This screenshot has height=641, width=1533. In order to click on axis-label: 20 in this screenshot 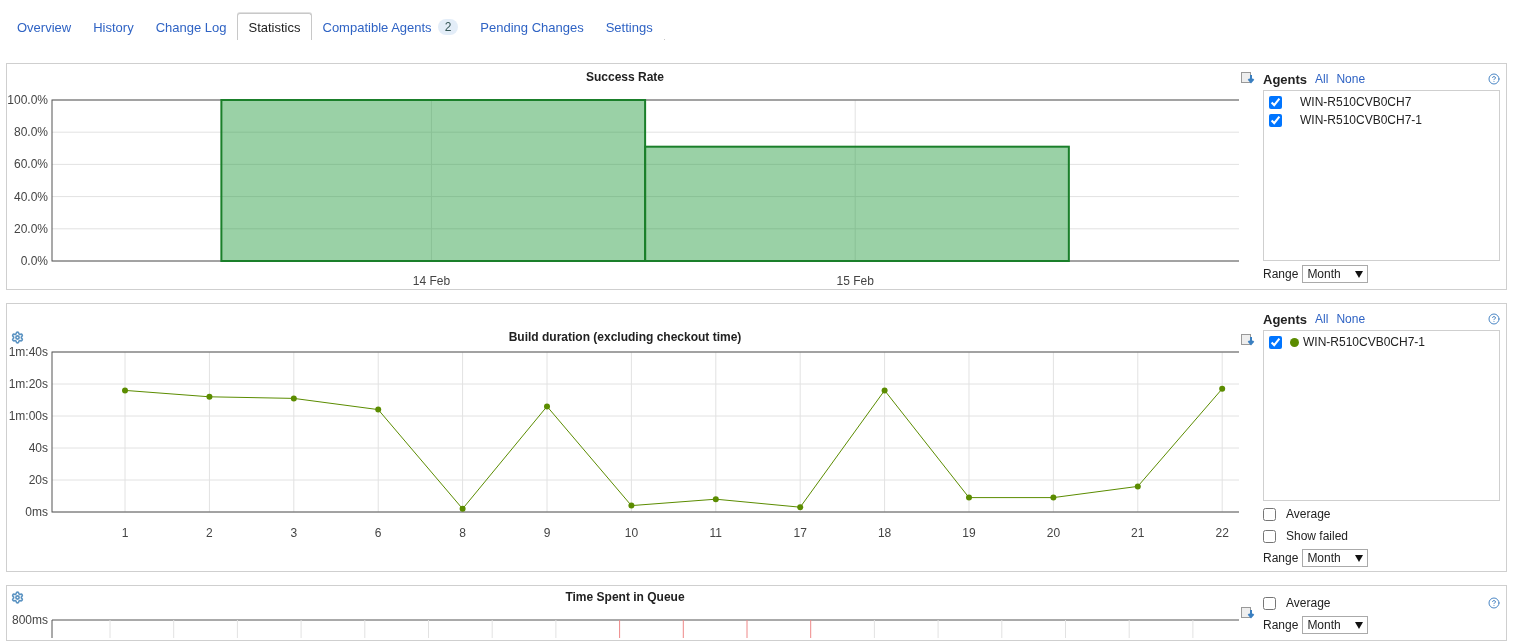, I will do `click(1053, 533)`.